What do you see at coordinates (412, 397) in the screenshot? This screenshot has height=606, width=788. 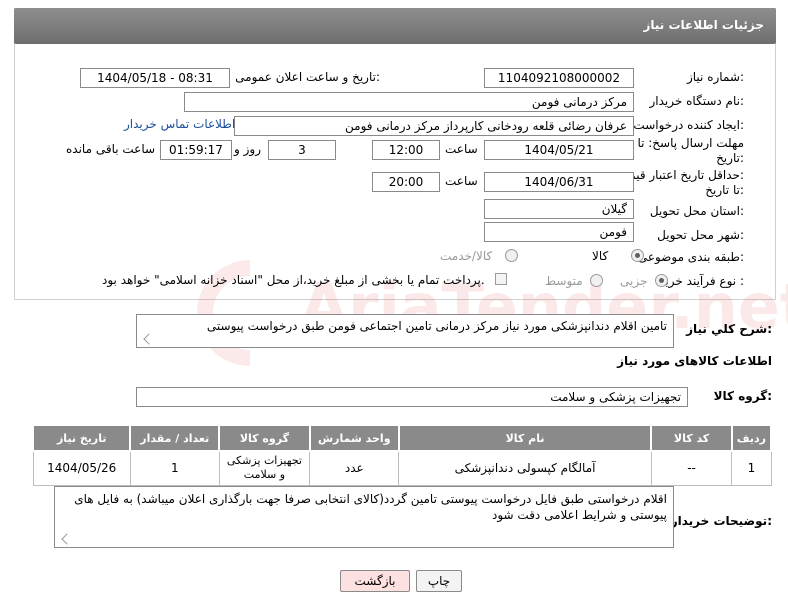 I see `goods-group-field: تجهیزات پزشکی و سلامت` at bounding box center [412, 397].